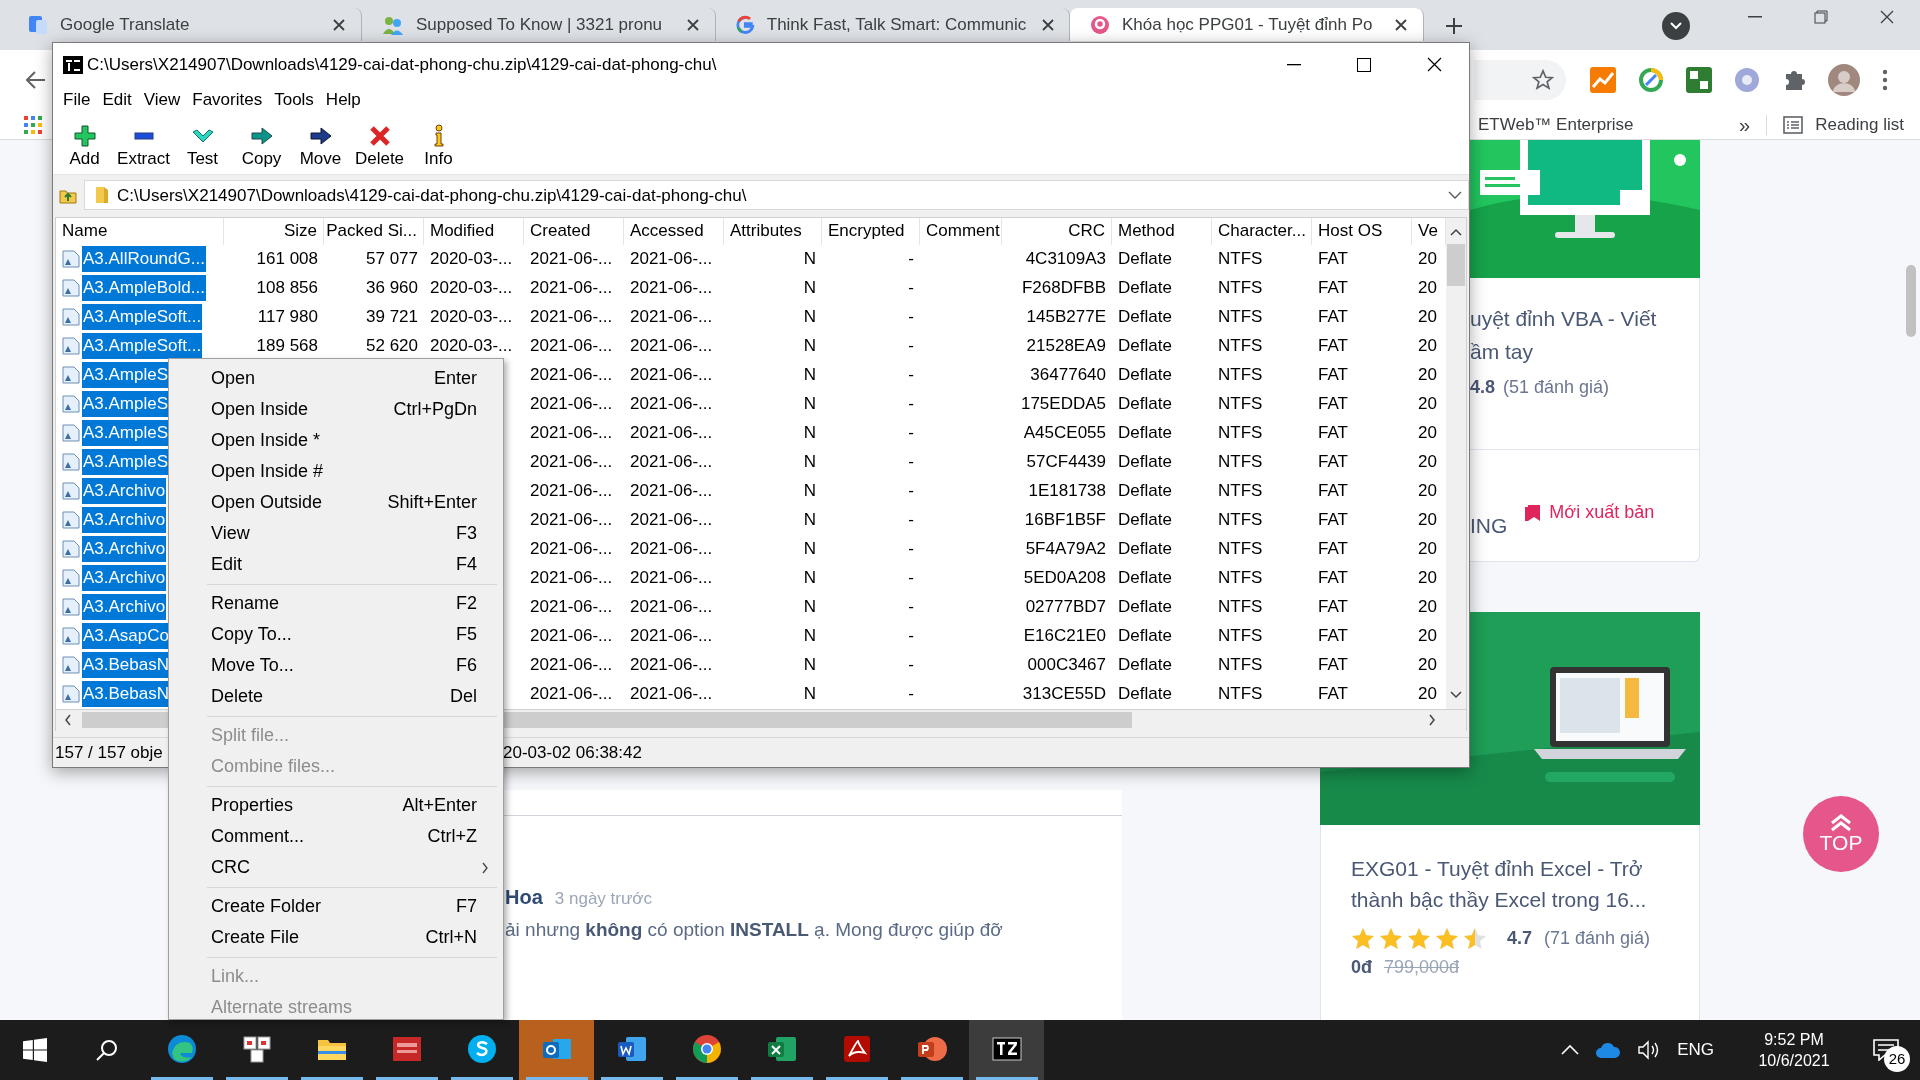 The image size is (1920, 1080). I want to click on chart-extension-icon, so click(1603, 80).